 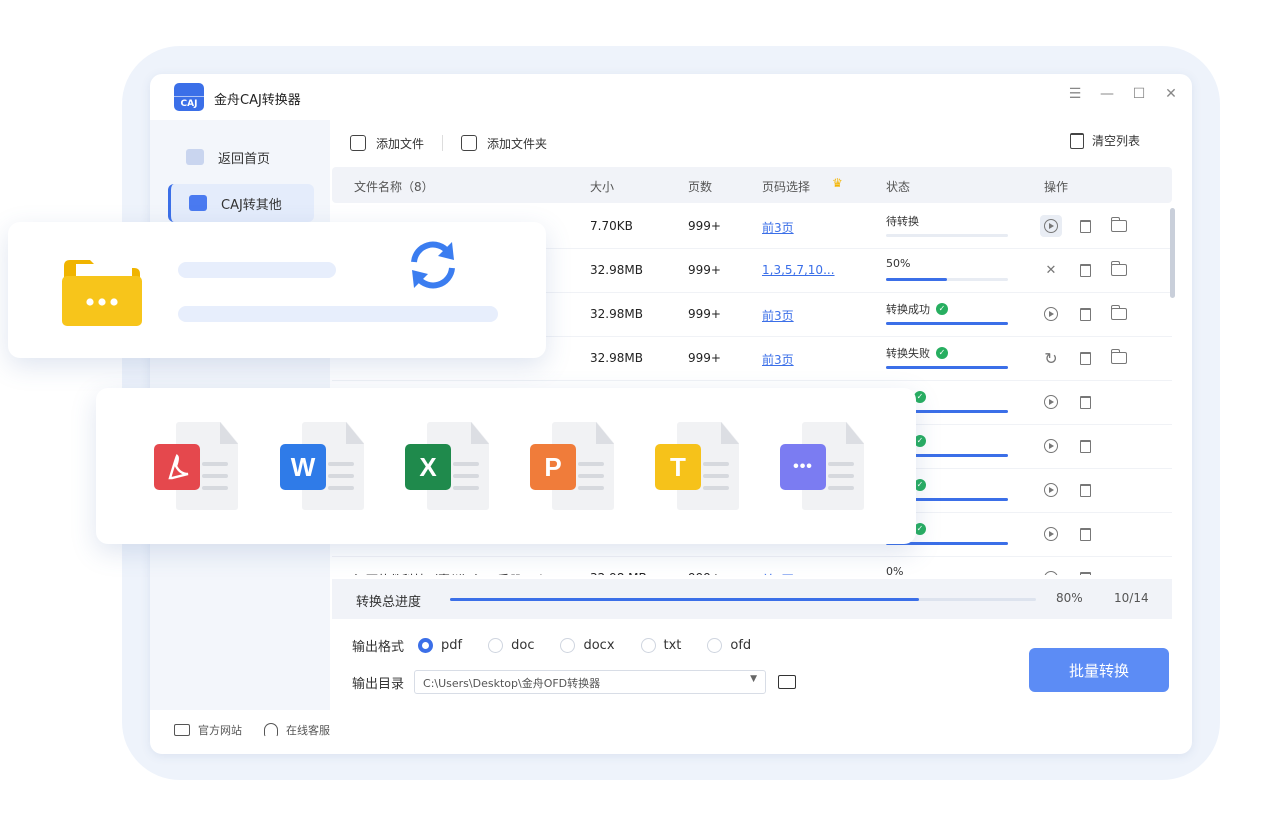 I want to click on status-label: 50%, so click(x=898, y=263).